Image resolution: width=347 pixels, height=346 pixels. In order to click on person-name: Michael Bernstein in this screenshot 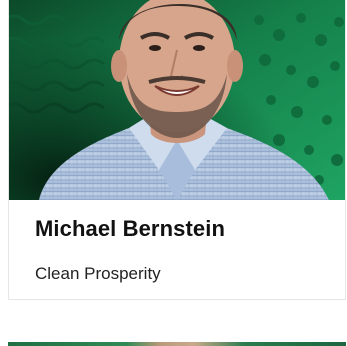, I will do `click(130, 229)`.